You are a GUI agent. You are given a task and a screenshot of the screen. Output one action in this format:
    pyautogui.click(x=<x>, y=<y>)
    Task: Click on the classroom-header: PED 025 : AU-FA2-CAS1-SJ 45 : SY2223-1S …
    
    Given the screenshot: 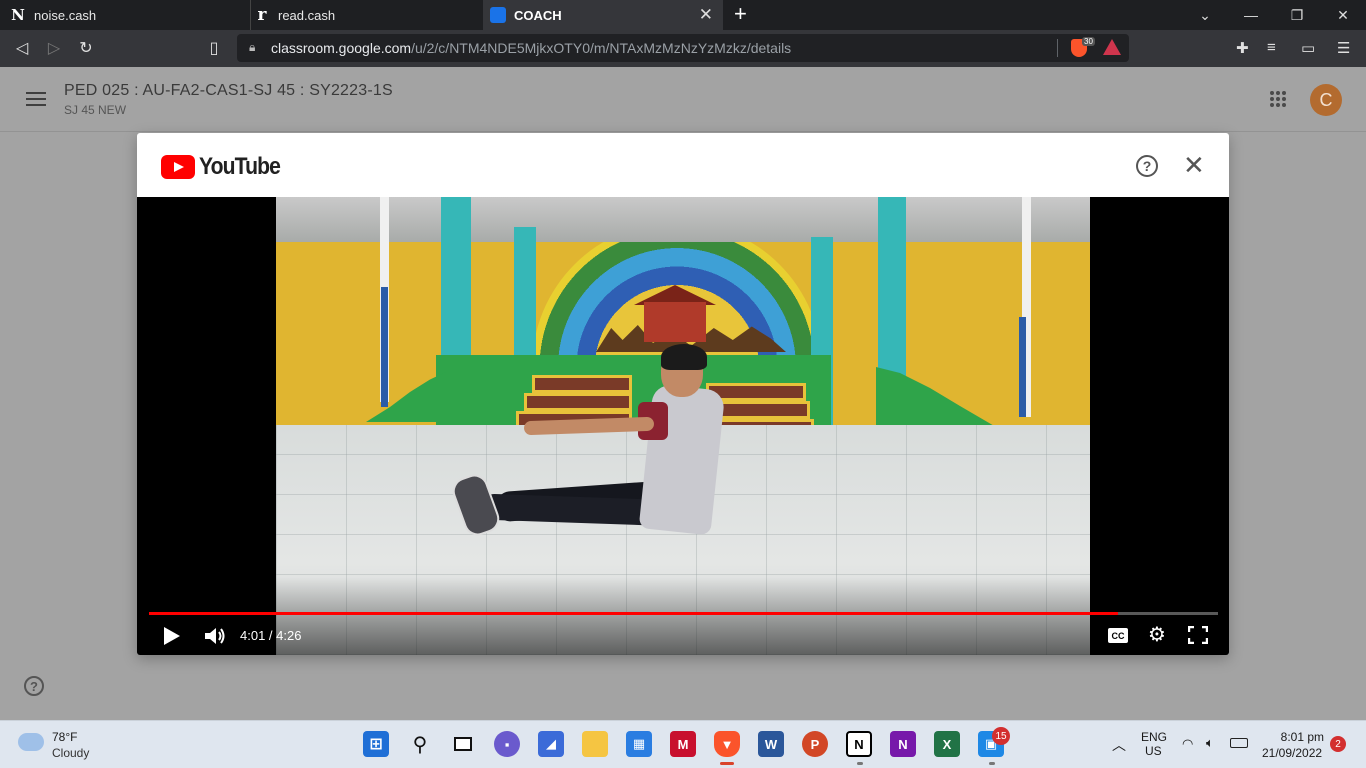 What is the action you would take?
    pyautogui.click(x=683, y=99)
    